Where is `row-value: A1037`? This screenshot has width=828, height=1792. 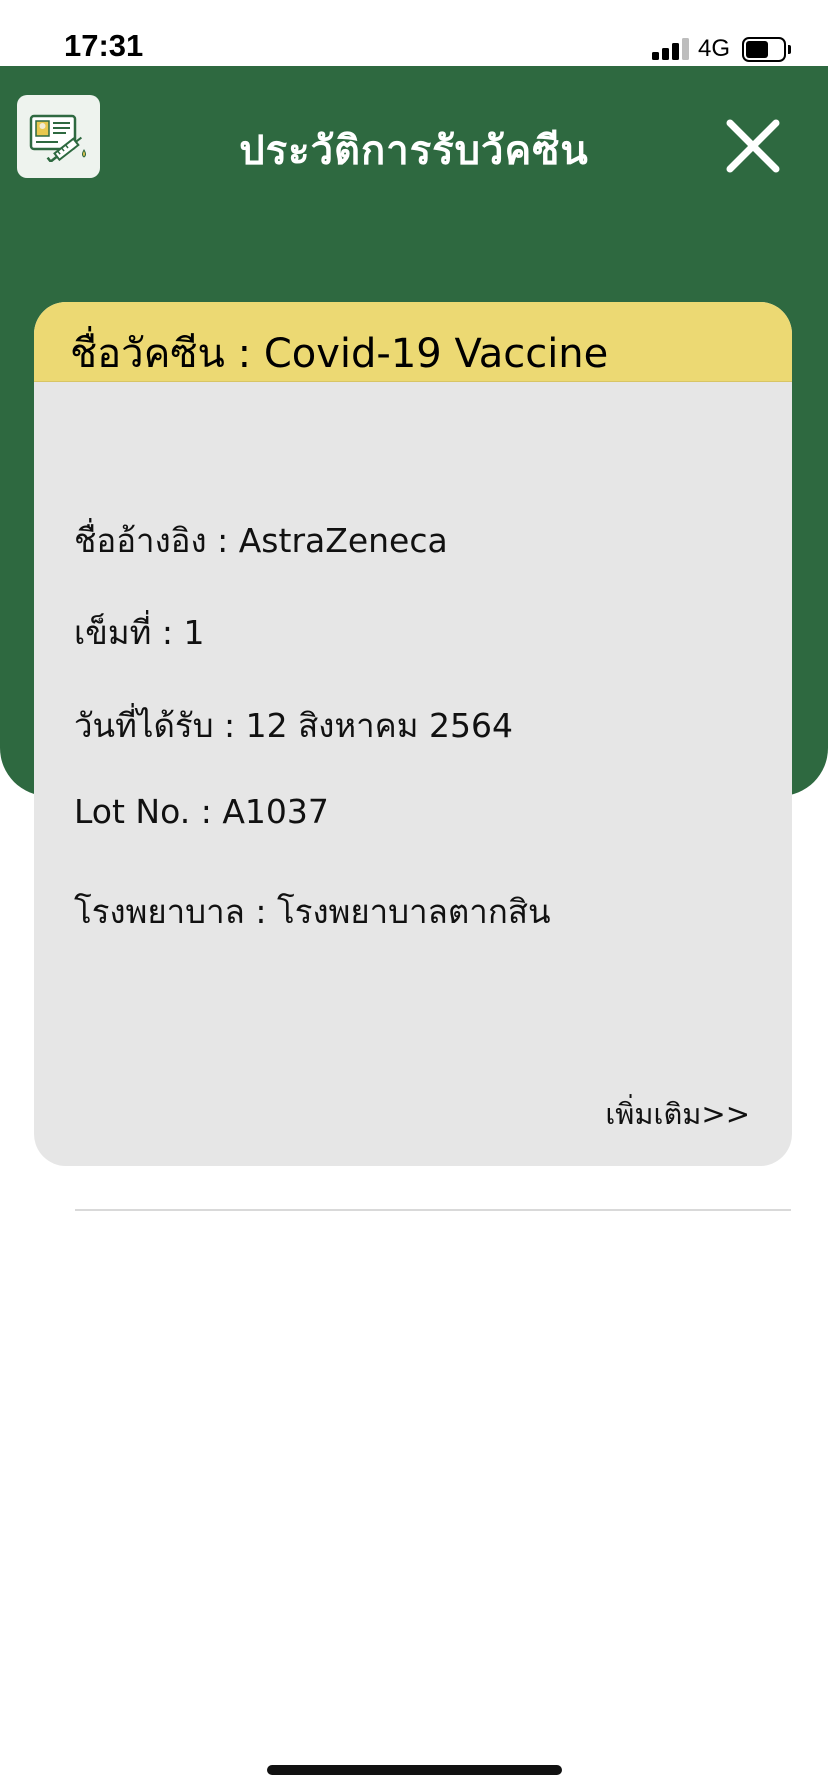
row-value: A1037 is located at coordinates (275, 811).